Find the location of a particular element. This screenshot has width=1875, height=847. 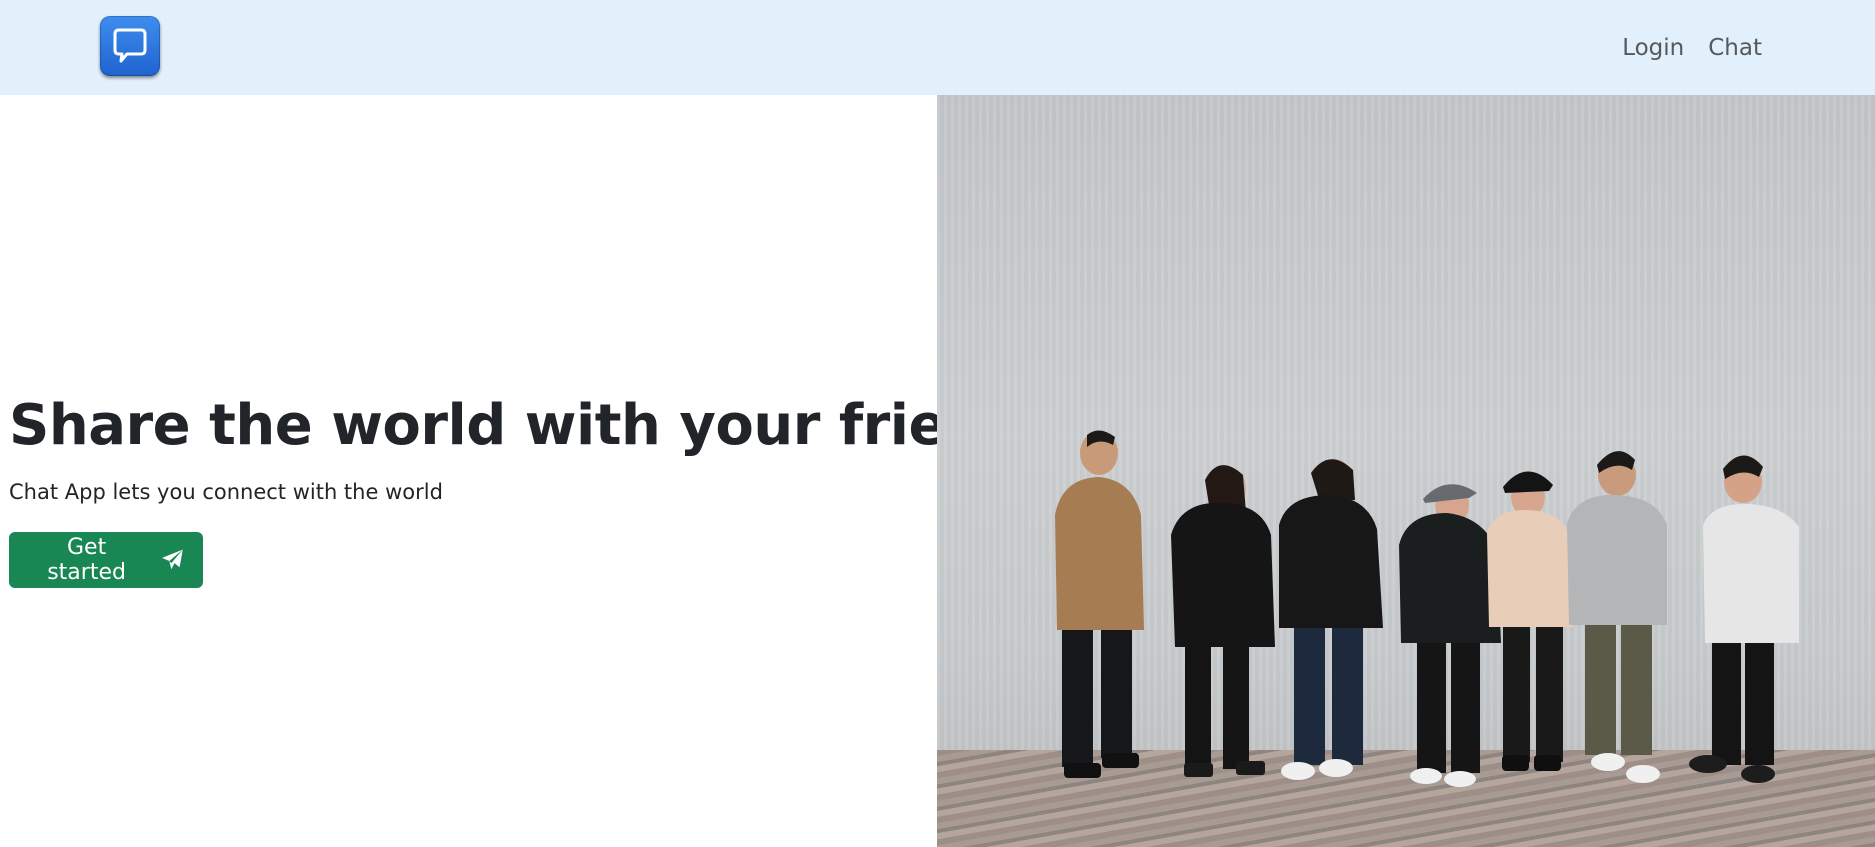

hero-title: Share the world with your friends is located at coordinates (533, 425).